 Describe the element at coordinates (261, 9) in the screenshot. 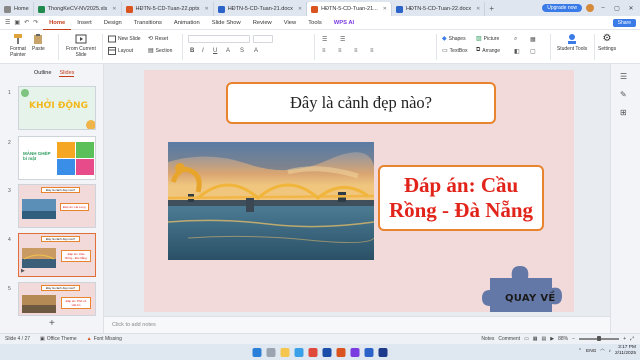

I see `document-tab: HĐTN-5-CD-Tuan-21.docx ✕` at that location.